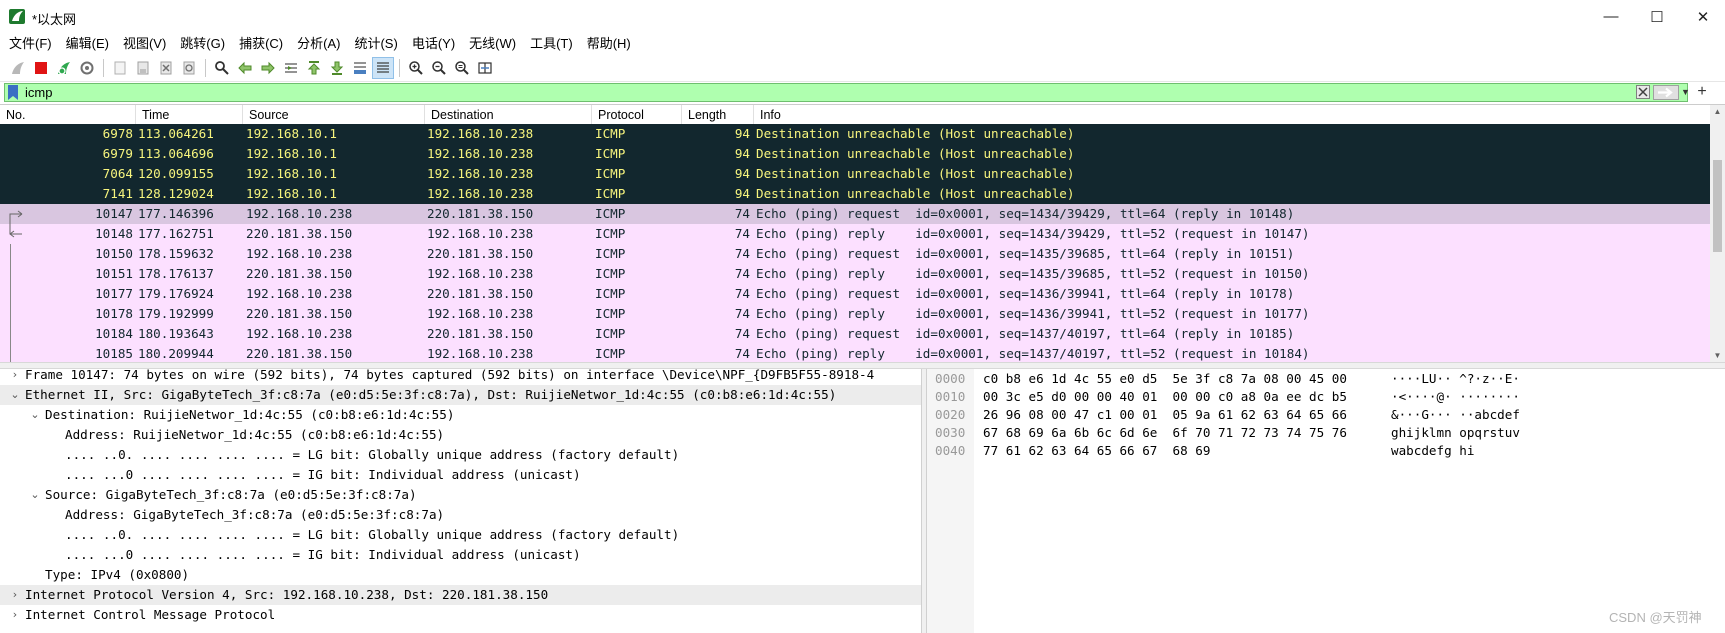 The width and height of the screenshot is (1725, 633). Describe the element at coordinates (64, 68) in the screenshot. I see `restart-capture-icon` at that location.